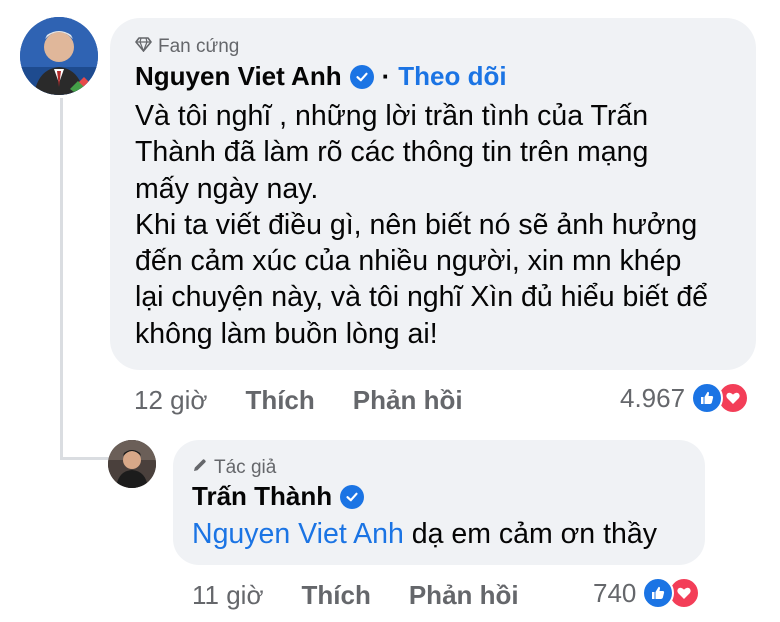  Describe the element at coordinates (615, 592) in the screenshot. I see `reaction-count: 740` at that location.